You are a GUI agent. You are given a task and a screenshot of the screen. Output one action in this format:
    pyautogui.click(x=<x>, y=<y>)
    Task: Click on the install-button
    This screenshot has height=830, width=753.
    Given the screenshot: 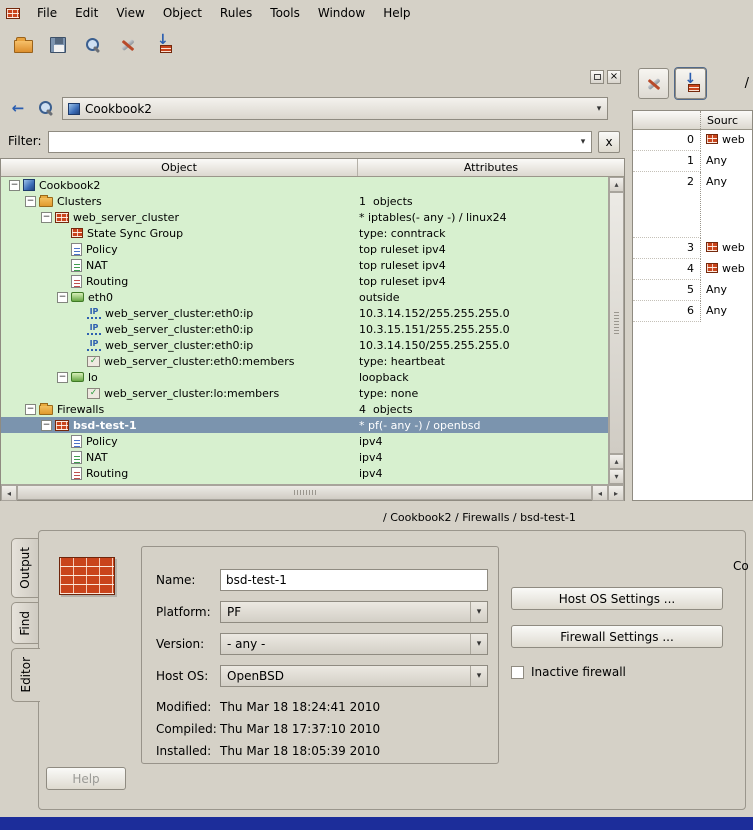 What is the action you would take?
    pyautogui.click(x=163, y=45)
    